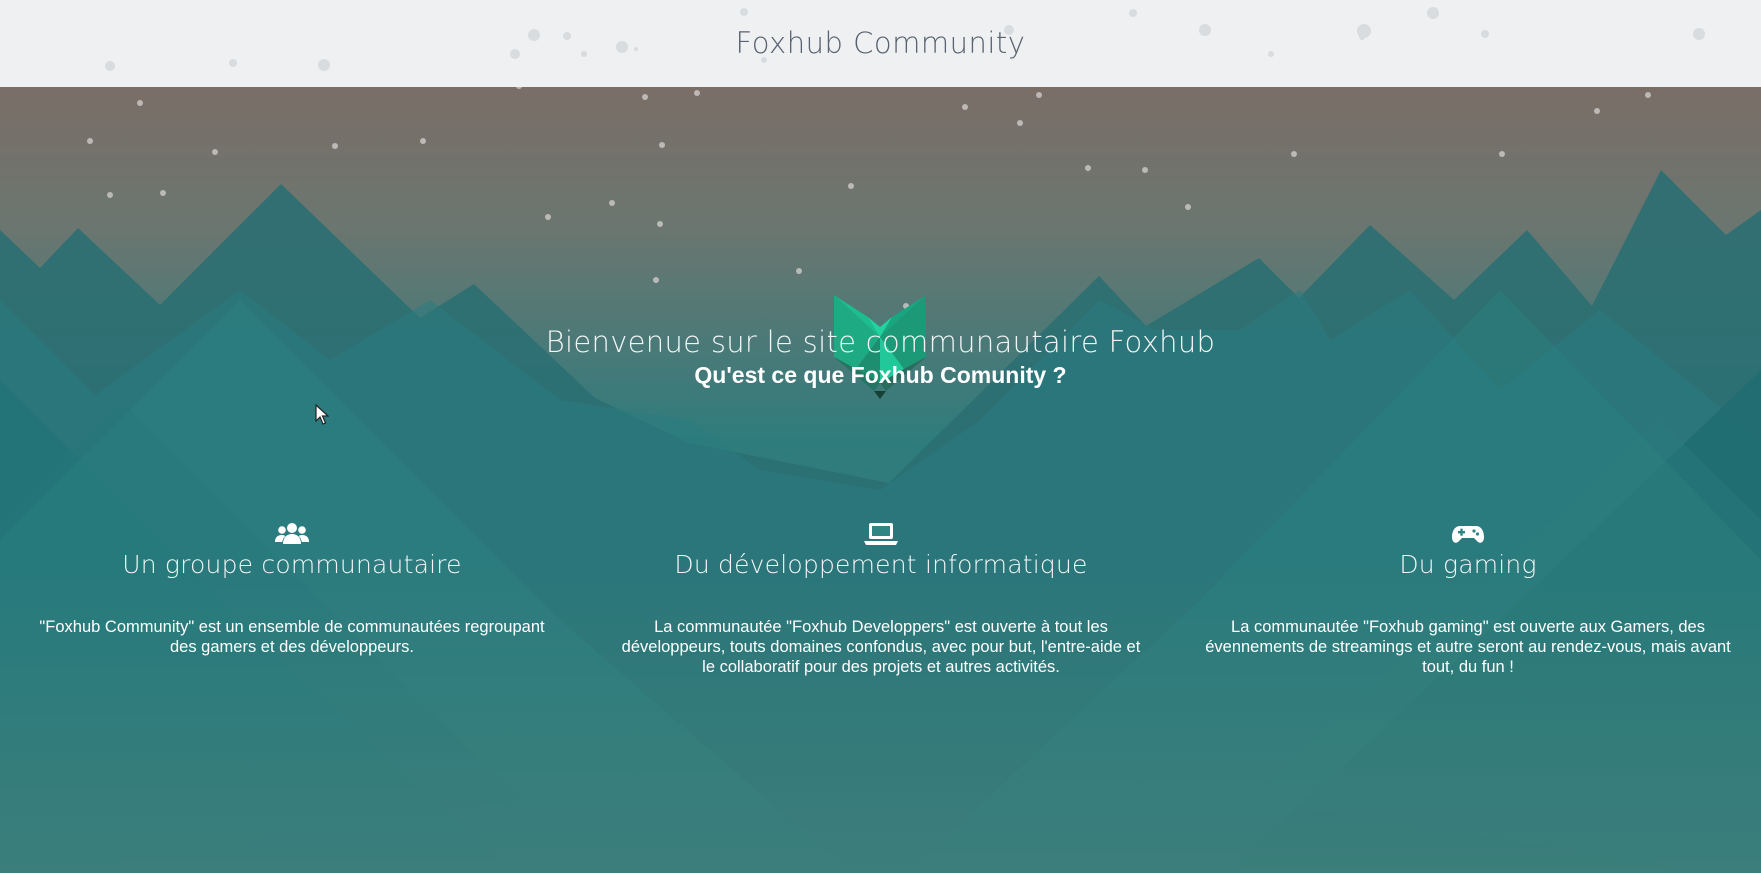  I want to click on site-title: Foxhub Community, so click(881, 43).